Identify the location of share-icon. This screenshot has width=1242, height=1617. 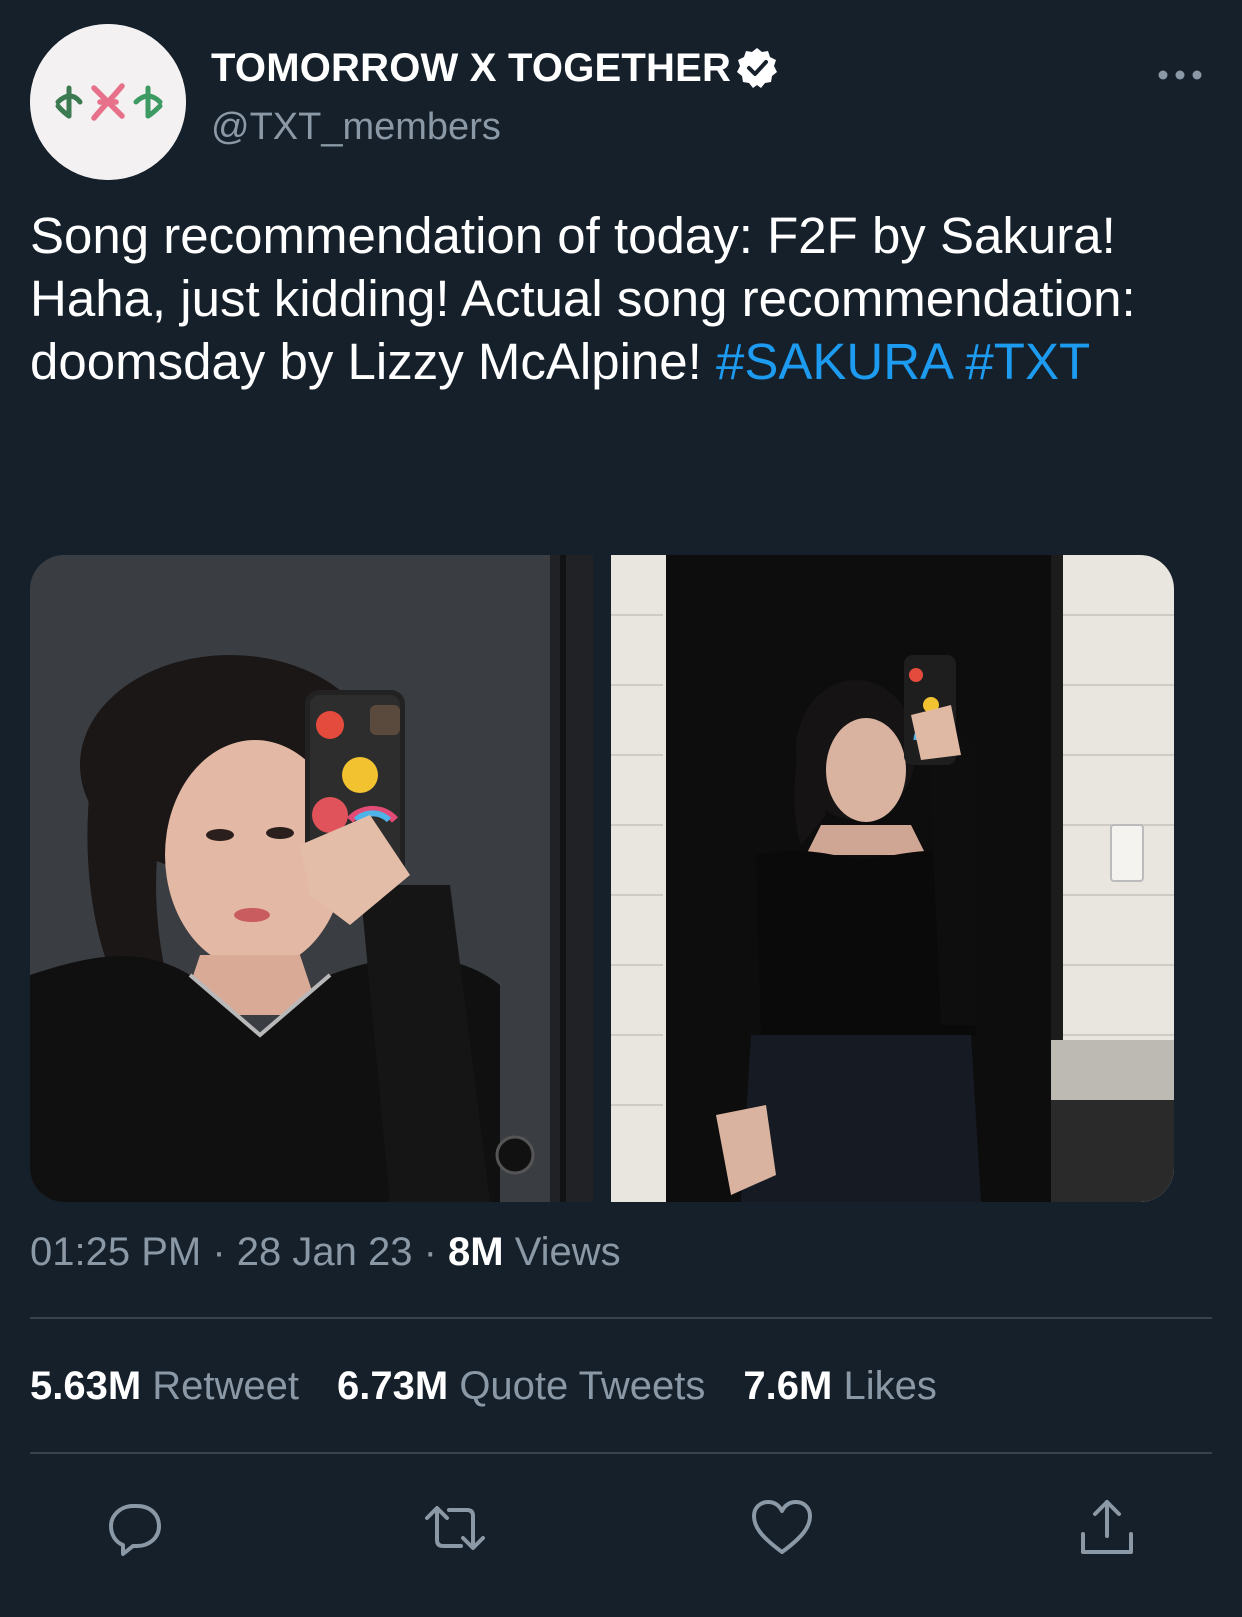
(1107, 1527).